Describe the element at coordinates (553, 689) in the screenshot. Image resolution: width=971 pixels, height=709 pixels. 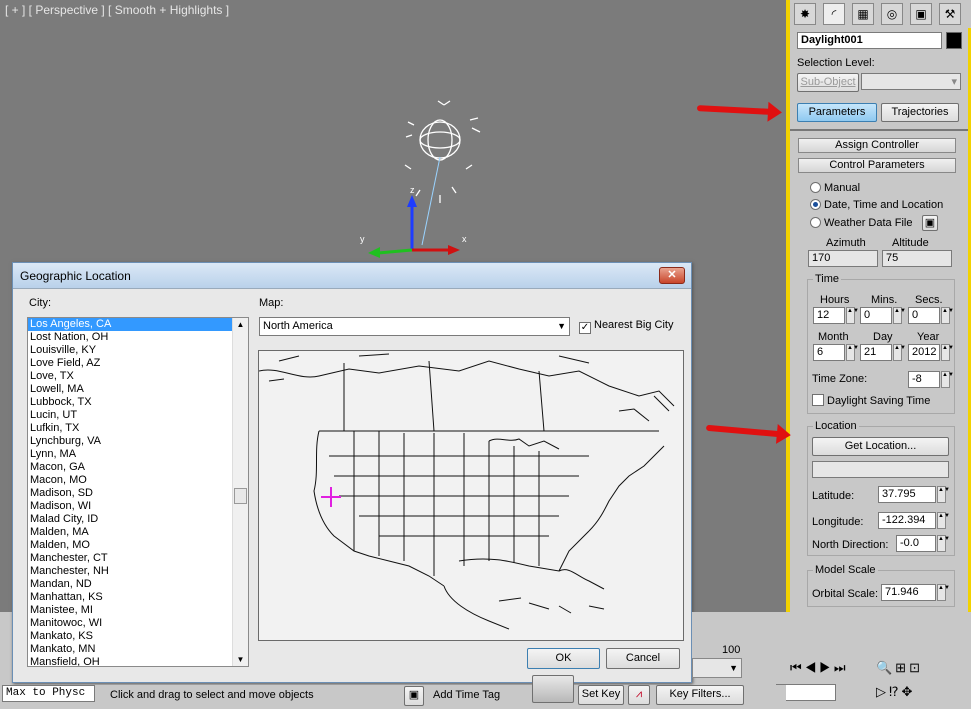
I see `auto-key-button` at that location.